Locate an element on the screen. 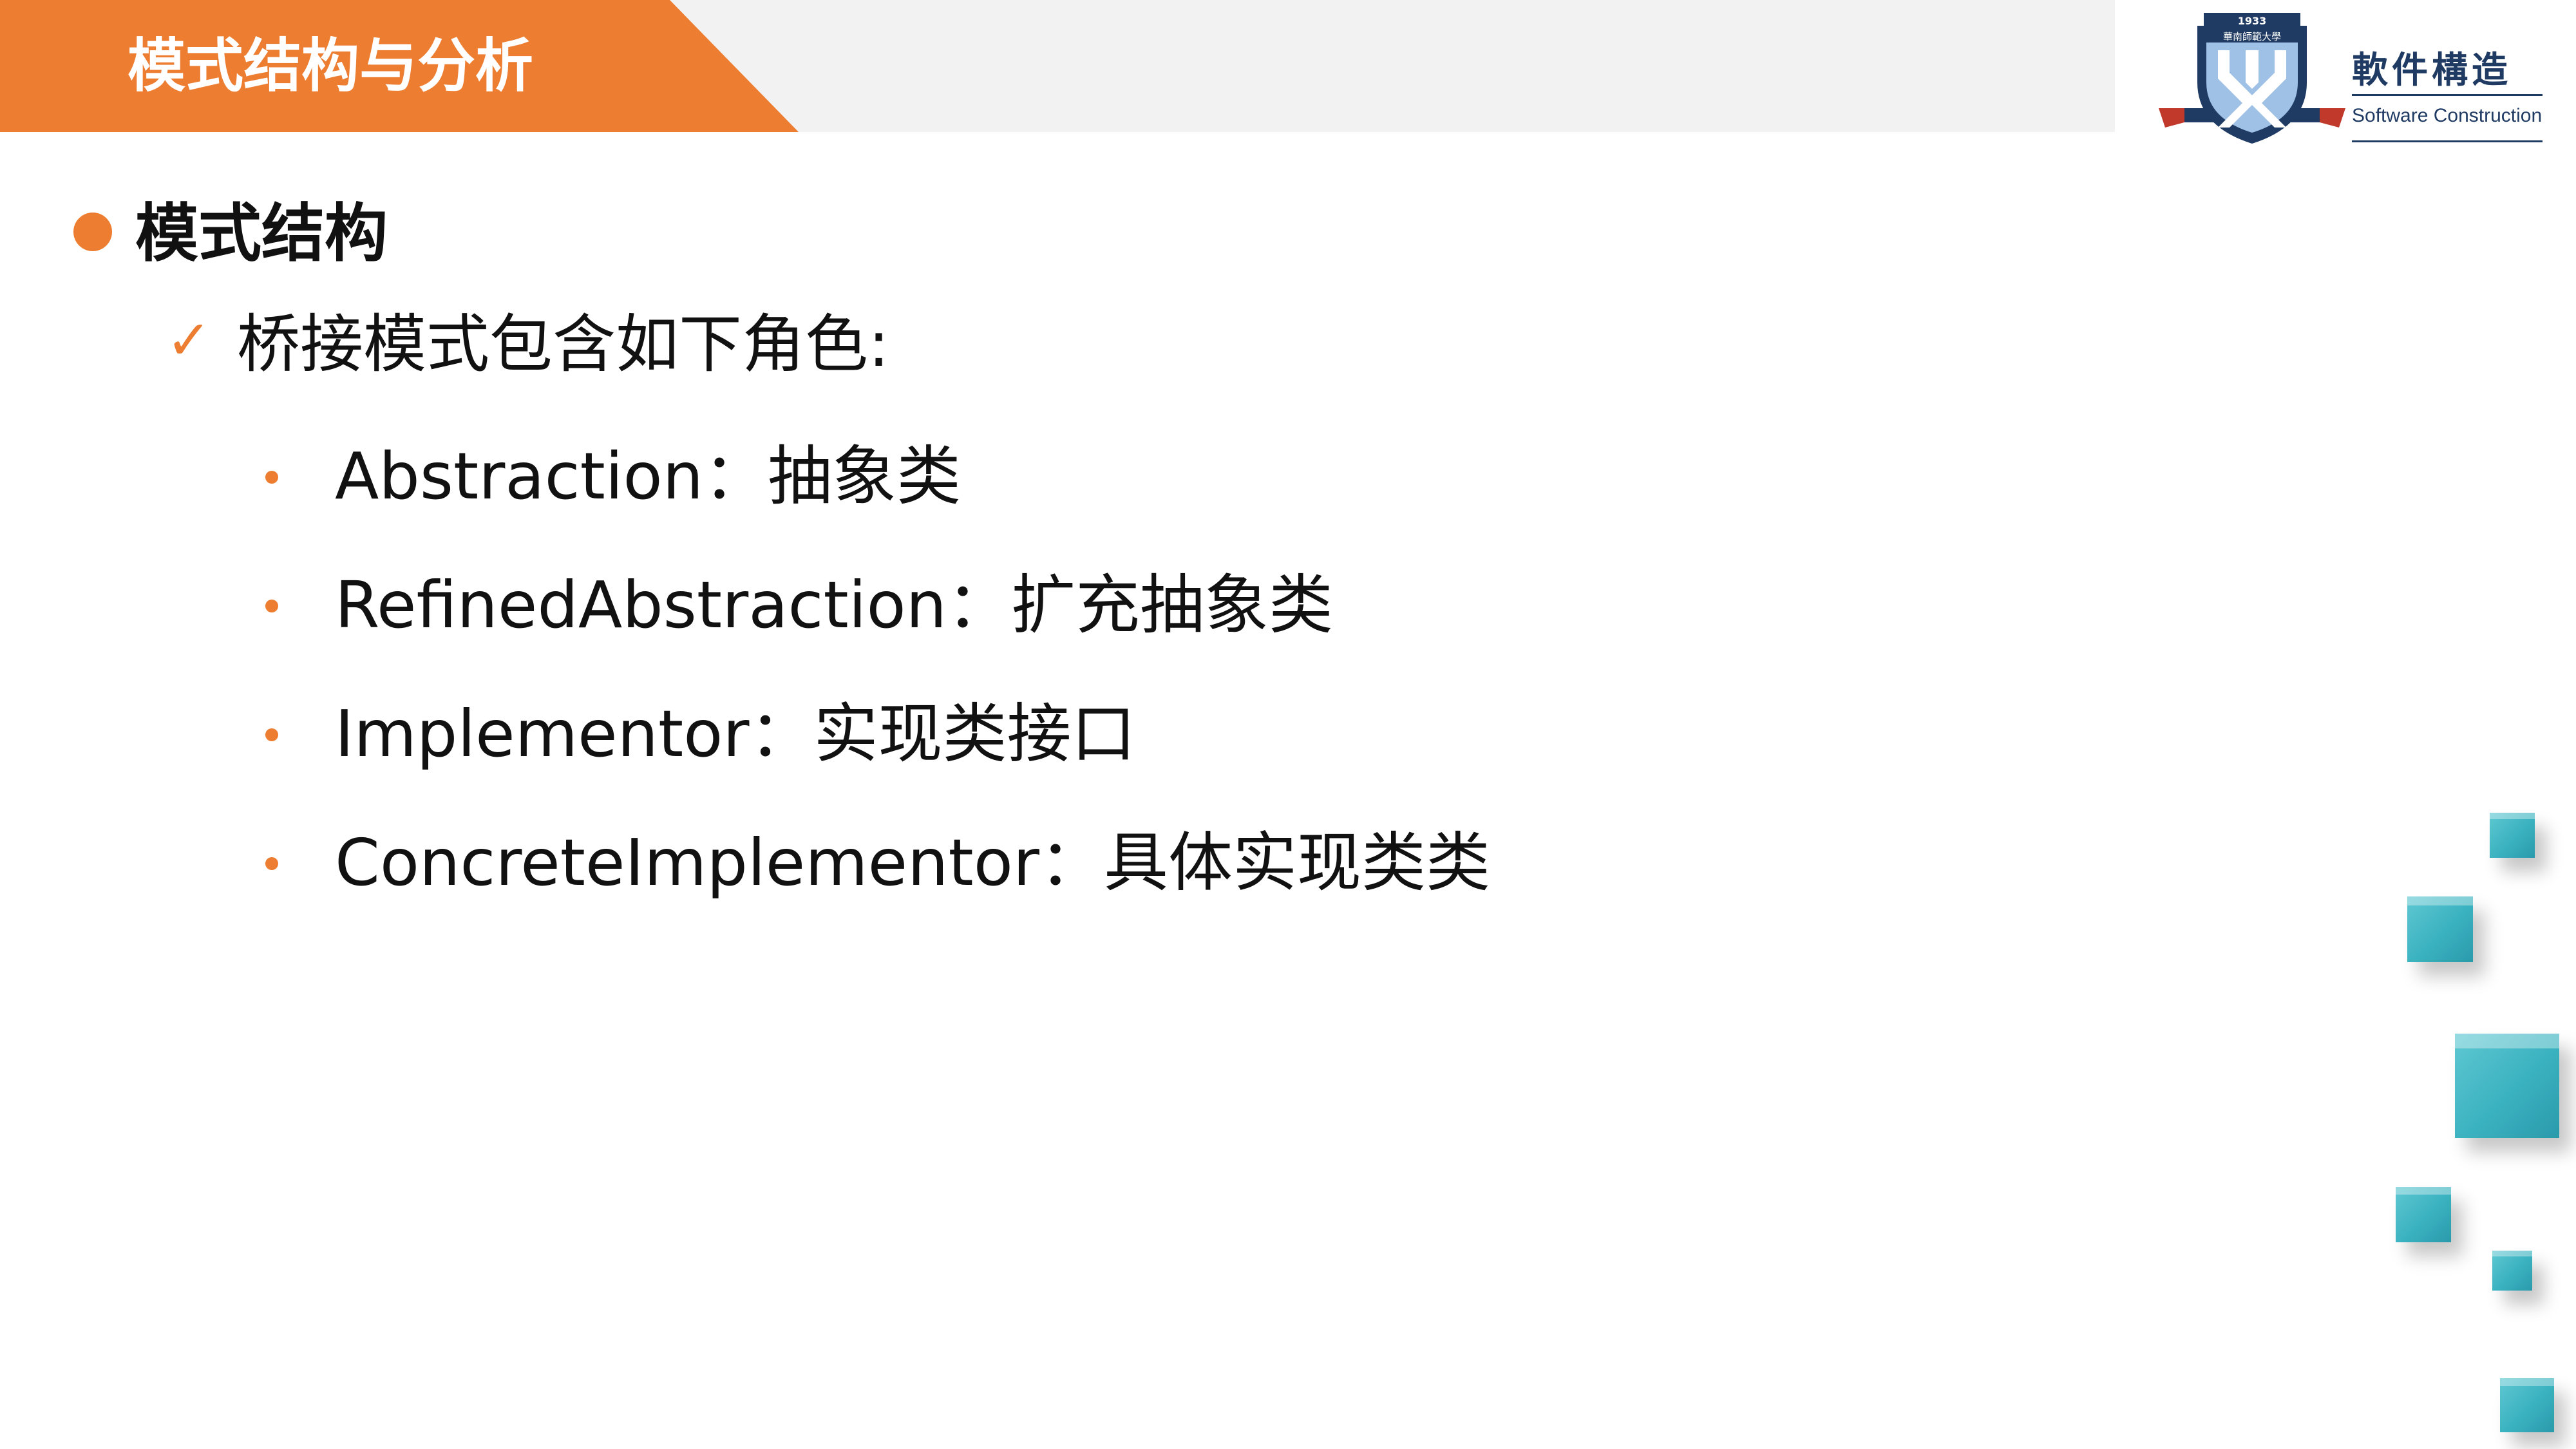 This screenshot has width=2576, height=1449. crest-icon: 1933 華南師範大學 is located at coordinates (2252, 78).